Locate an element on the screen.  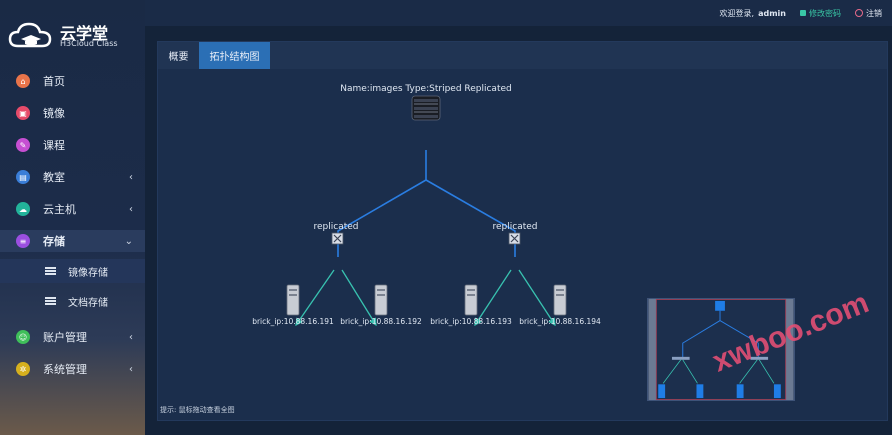
brick-4-label: brick_ip:10.88.16.194 is located at coordinates (560, 321).